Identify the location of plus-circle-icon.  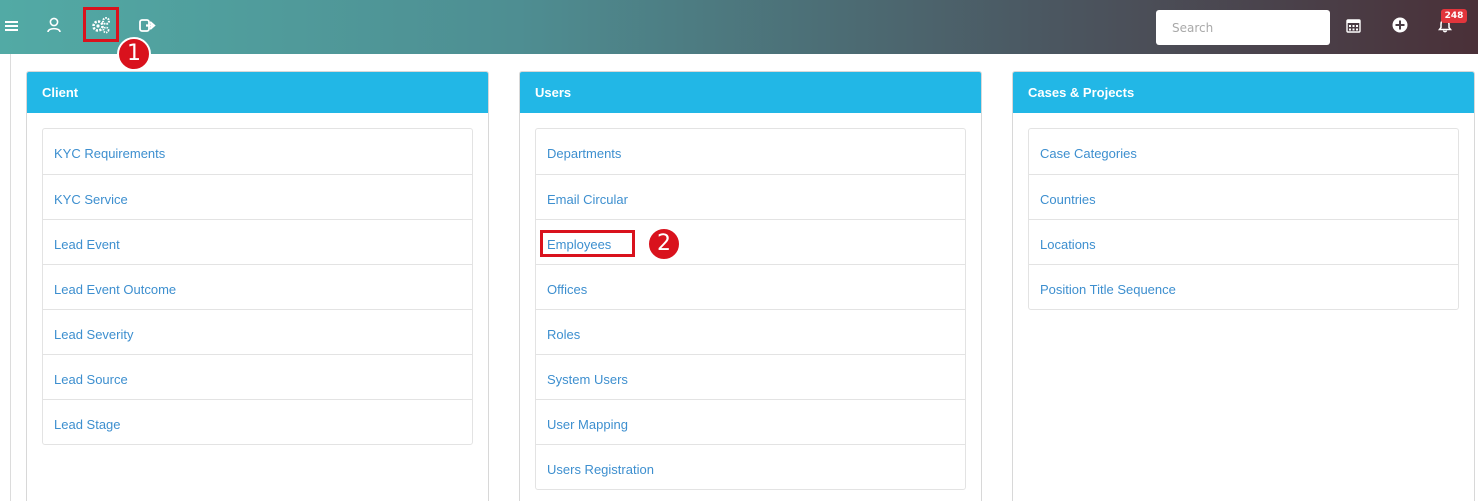
(1400, 25).